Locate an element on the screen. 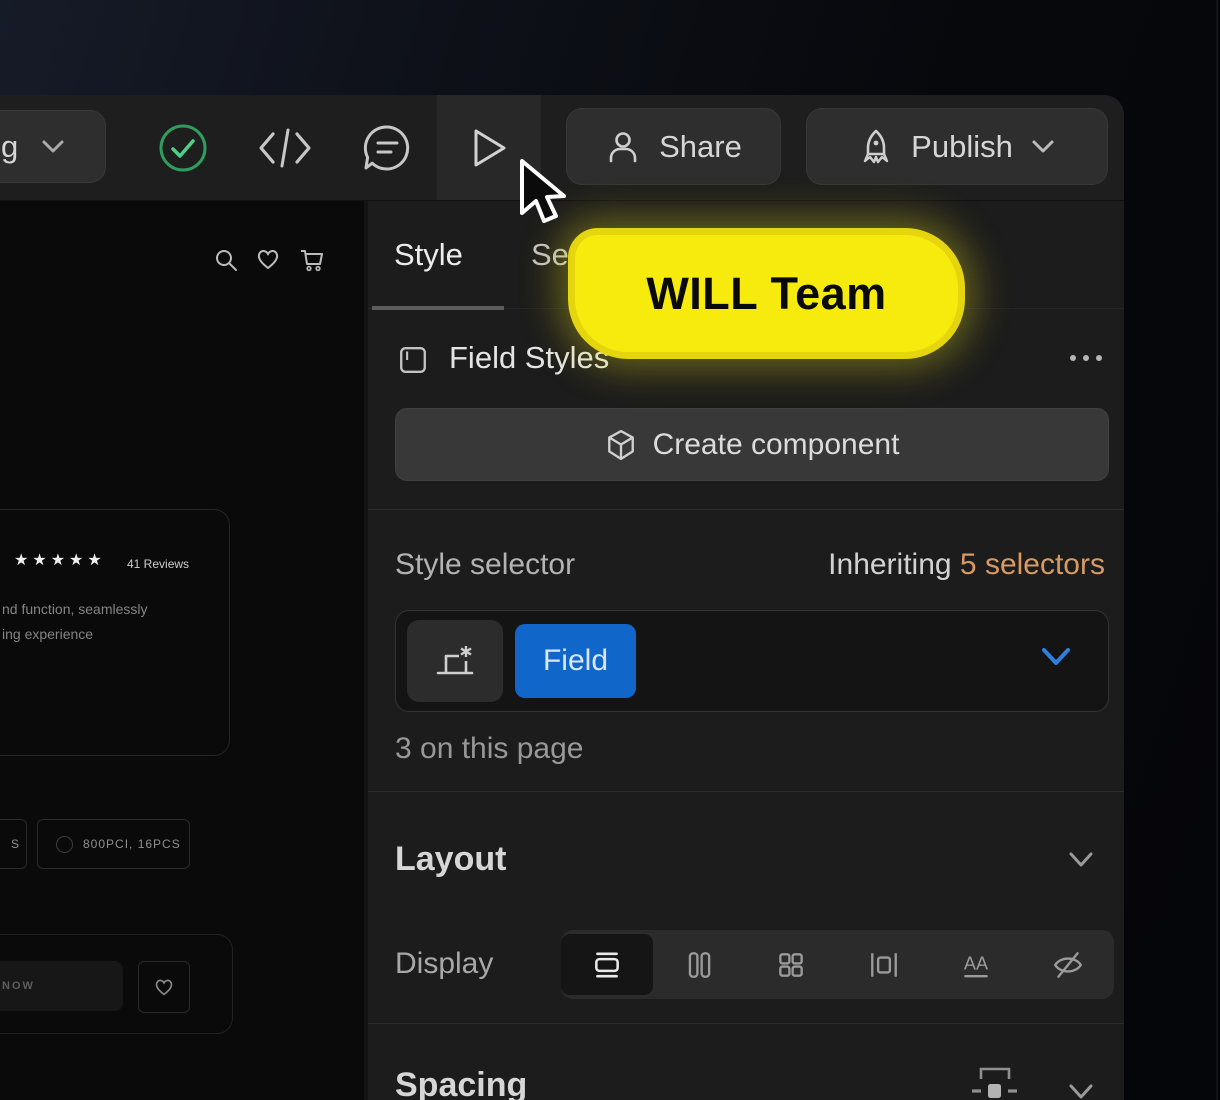 The image size is (1220, 1100). comment-bubble-icon is located at coordinates (386, 147).